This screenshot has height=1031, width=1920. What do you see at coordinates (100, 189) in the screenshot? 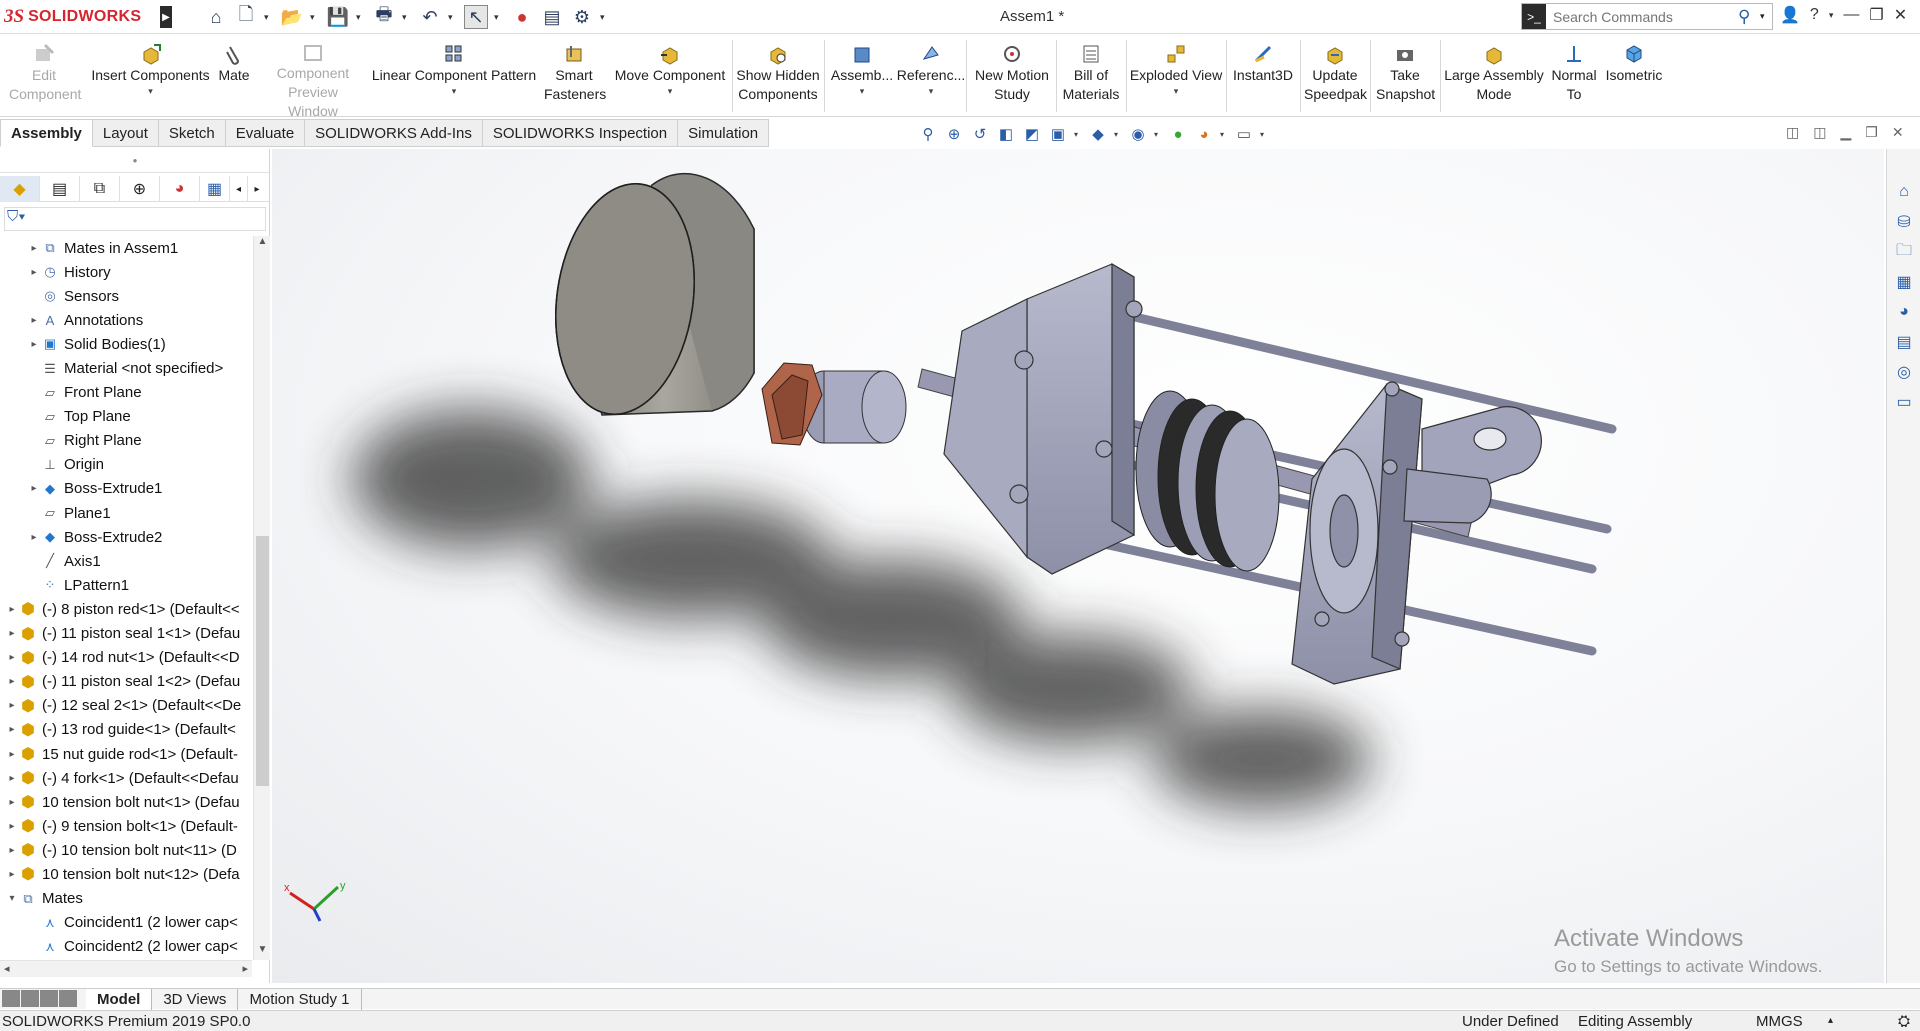
I see `configurationmanager-icon: ⧉` at bounding box center [100, 189].